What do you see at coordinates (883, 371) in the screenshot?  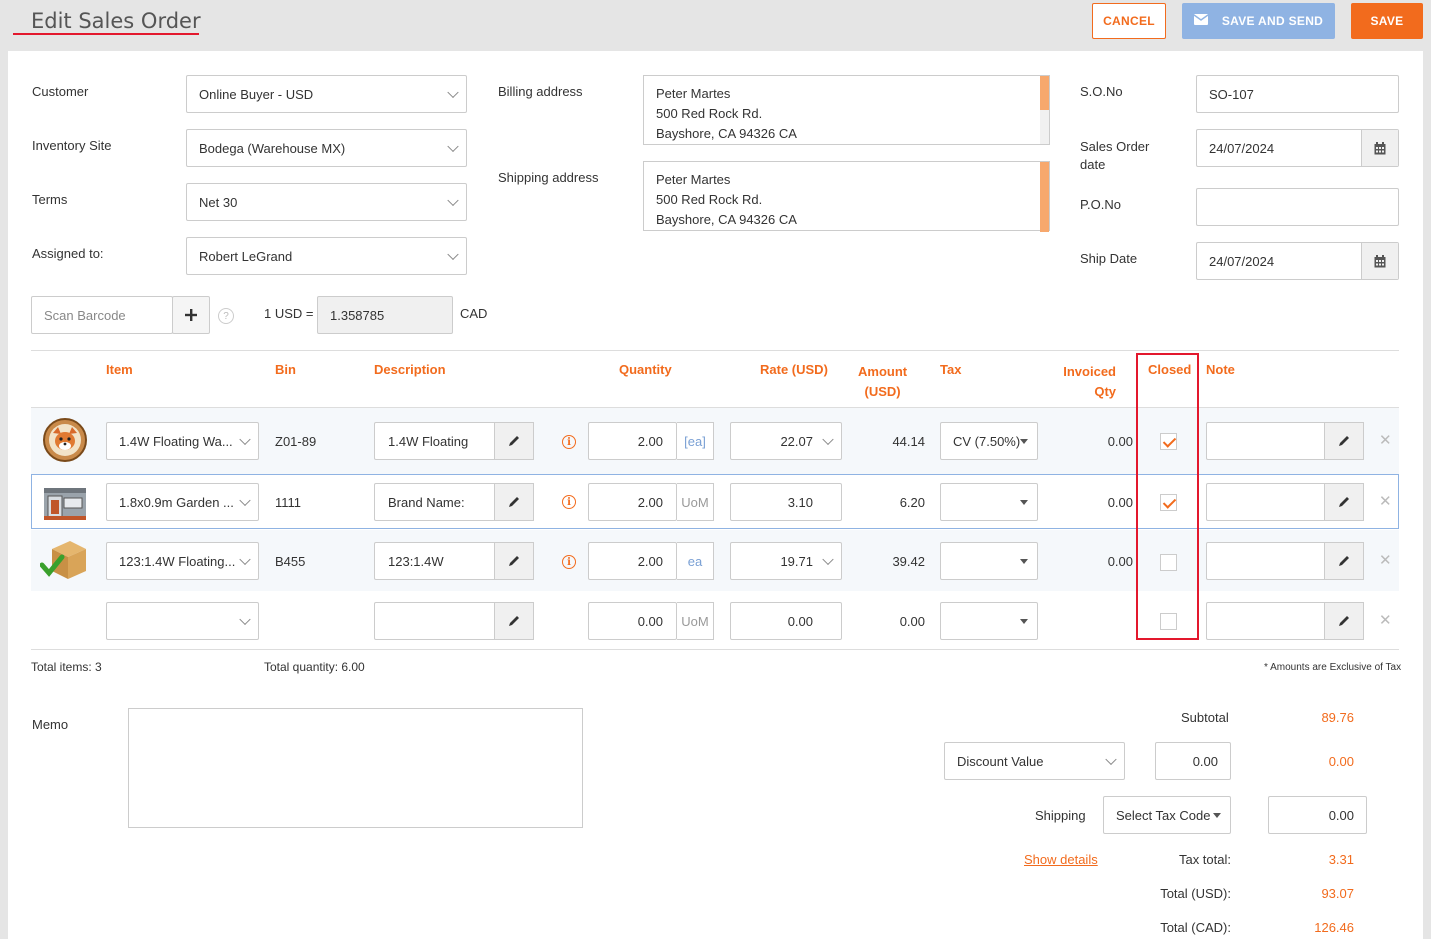 I see `col-amount-l1: Amount` at bounding box center [883, 371].